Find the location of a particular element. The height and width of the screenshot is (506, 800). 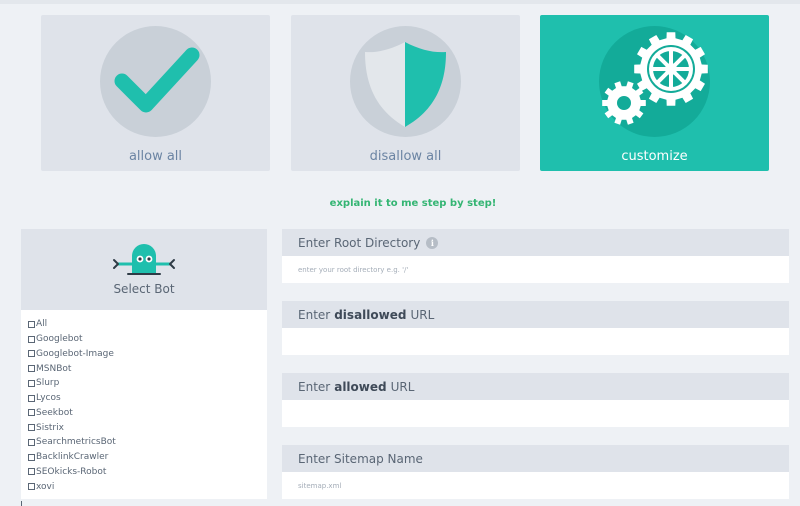

select-bot-header: Select Bot is located at coordinates (144, 269).